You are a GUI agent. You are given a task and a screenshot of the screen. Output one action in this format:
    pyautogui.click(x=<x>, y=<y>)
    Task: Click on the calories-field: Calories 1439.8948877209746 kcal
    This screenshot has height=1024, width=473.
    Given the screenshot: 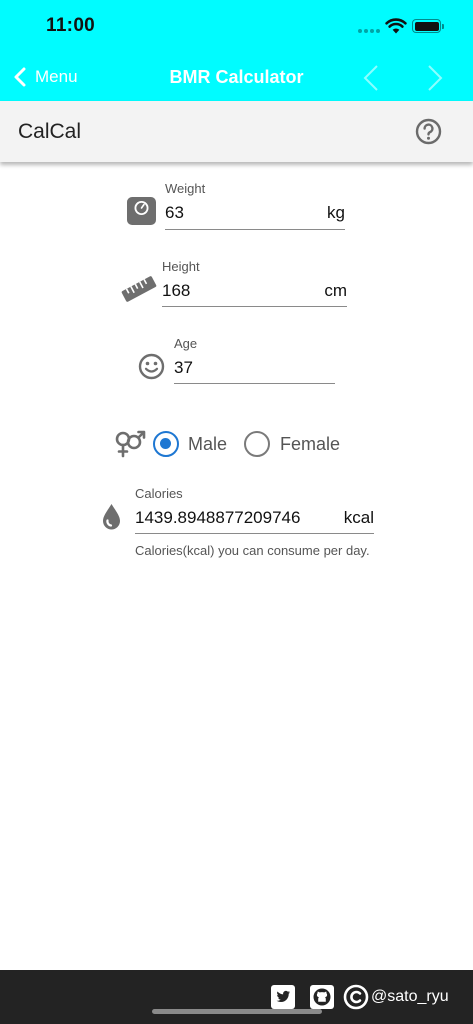 What is the action you would take?
    pyautogui.click(x=254, y=510)
    